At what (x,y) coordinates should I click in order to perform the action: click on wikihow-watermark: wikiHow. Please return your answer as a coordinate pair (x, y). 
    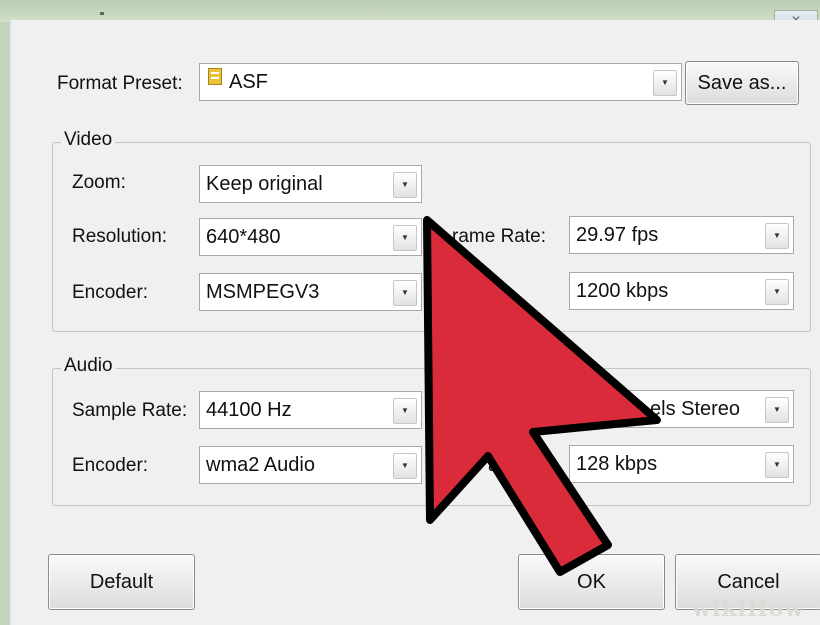
    Looking at the image, I should click on (748, 609).